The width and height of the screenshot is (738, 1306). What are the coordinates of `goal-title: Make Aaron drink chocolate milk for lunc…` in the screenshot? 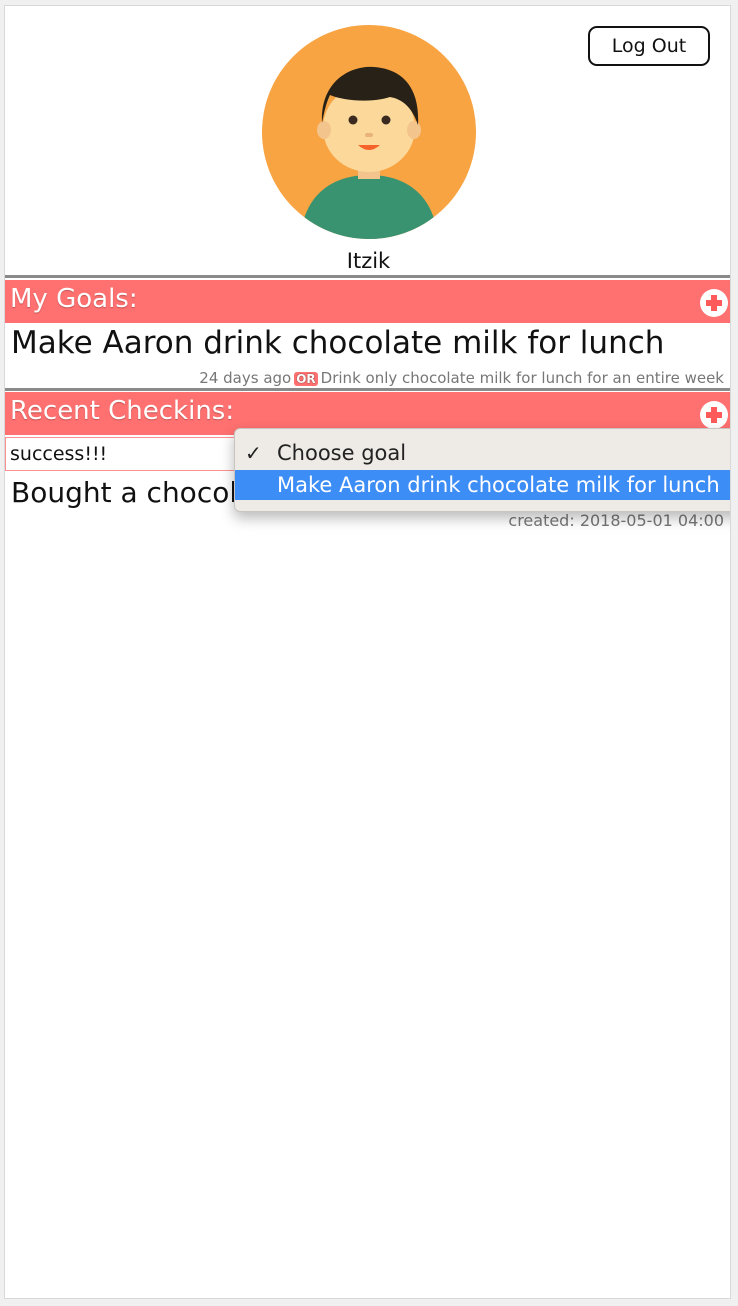 It's located at (337, 343).